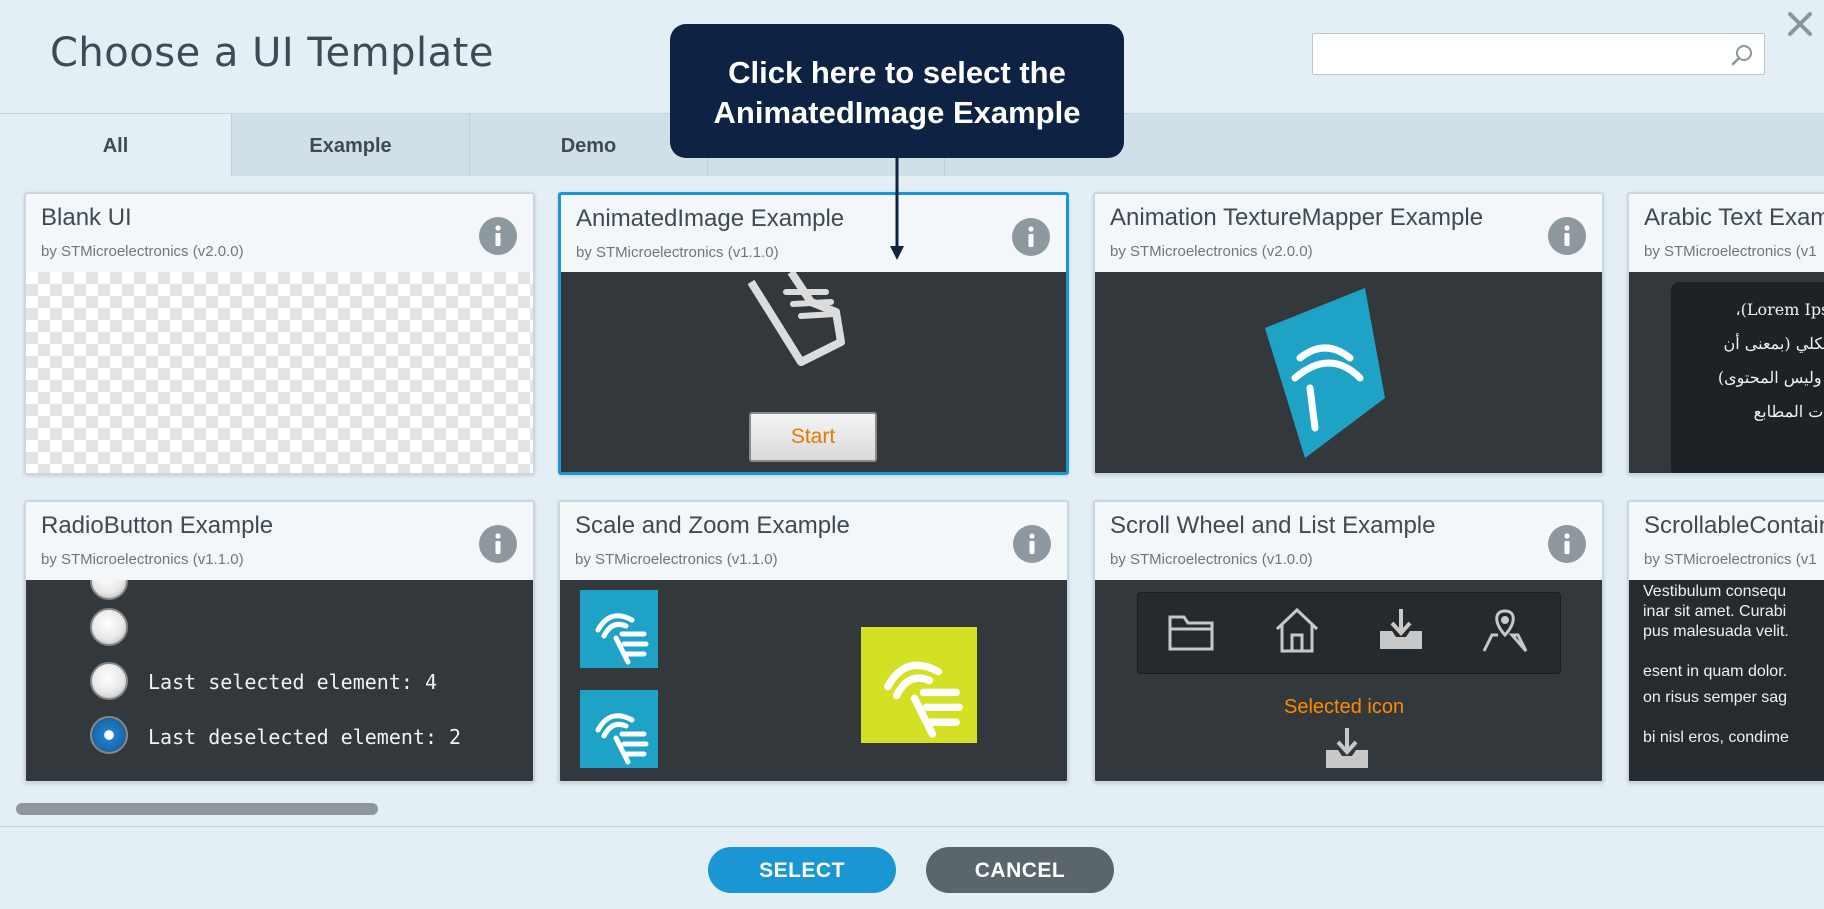  Describe the element at coordinates (1349, 633) in the screenshot. I see `icon-wheel` at that location.